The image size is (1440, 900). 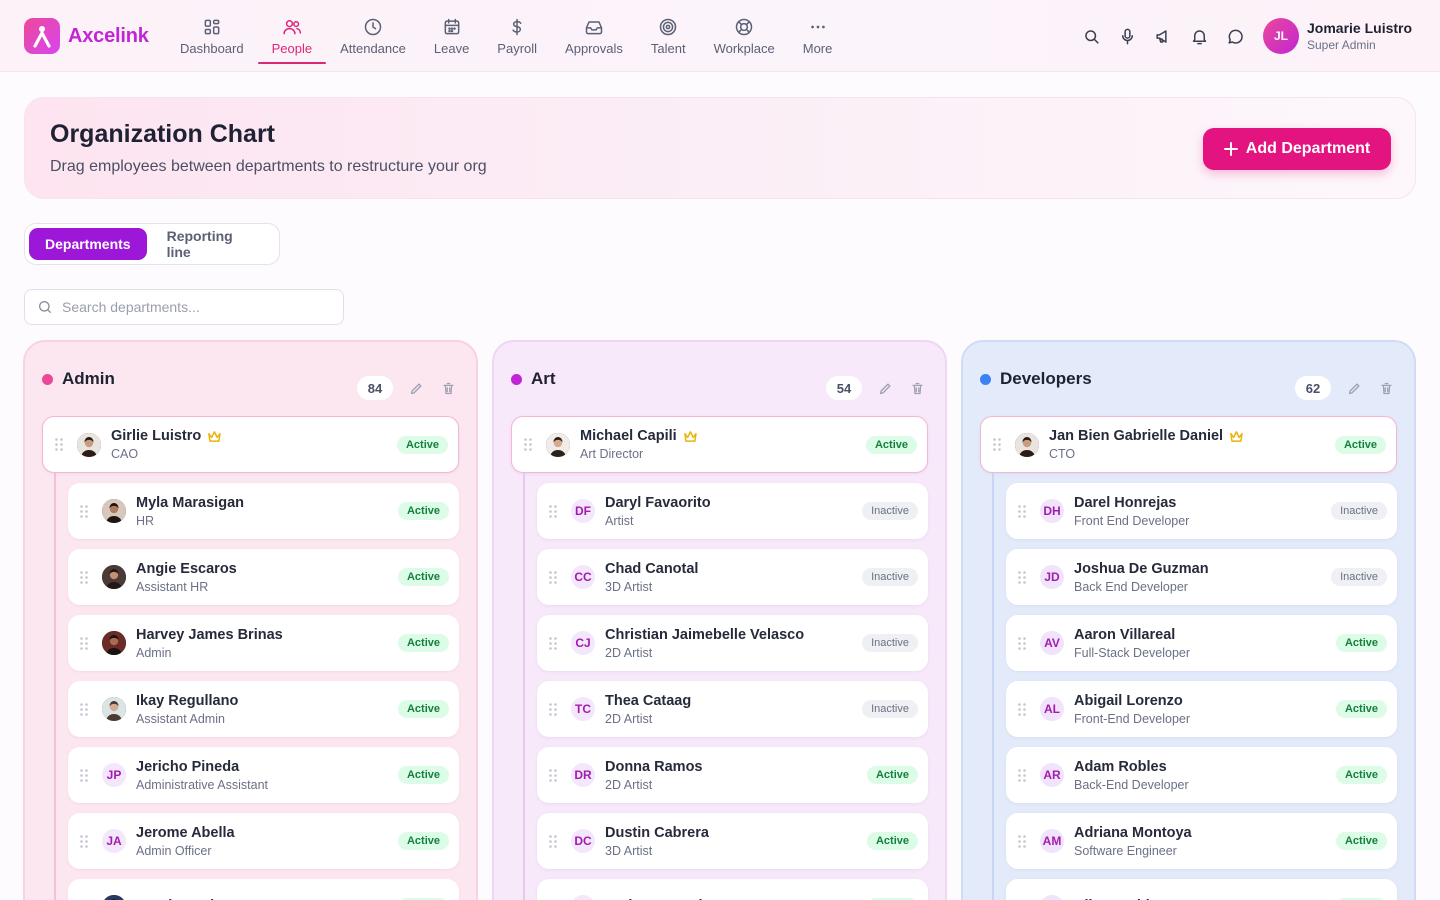 What do you see at coordinates (190, 511) in the screenshot?
I see `employee-info: Myla Marasigan HR` at bounding box center [190, 511].